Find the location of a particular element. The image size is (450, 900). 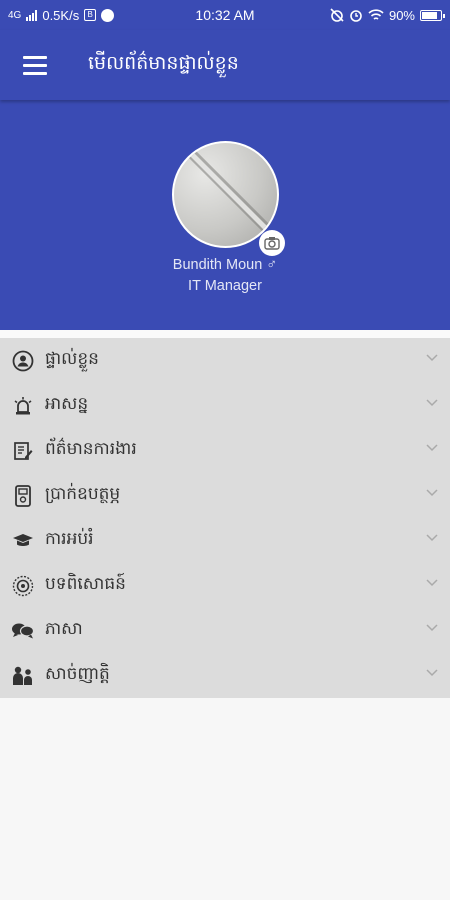

menu-item-education: ការអប់រំ is located at coordinates (225, 540).